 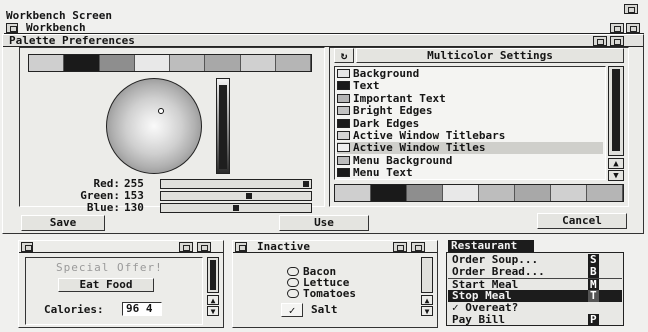 What do you see at coordinates (335, 247) in the screenshot?
I see `inactive-titlebar: Inactive` at bounding box center [335, 247].